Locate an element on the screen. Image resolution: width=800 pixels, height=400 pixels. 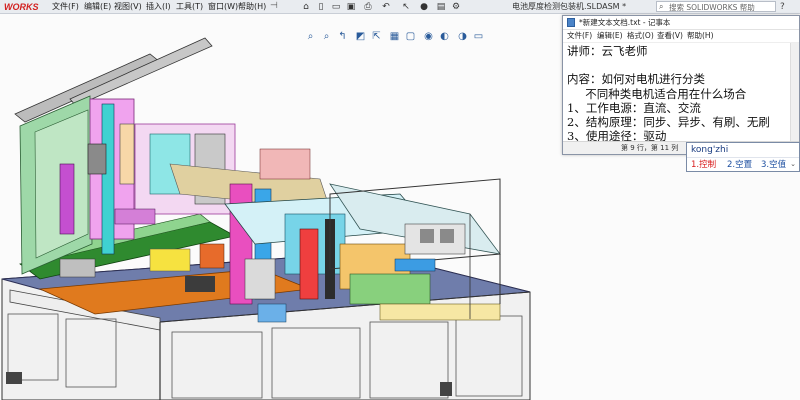
search-icon: ⌕ is located at coordinates (661, 6).